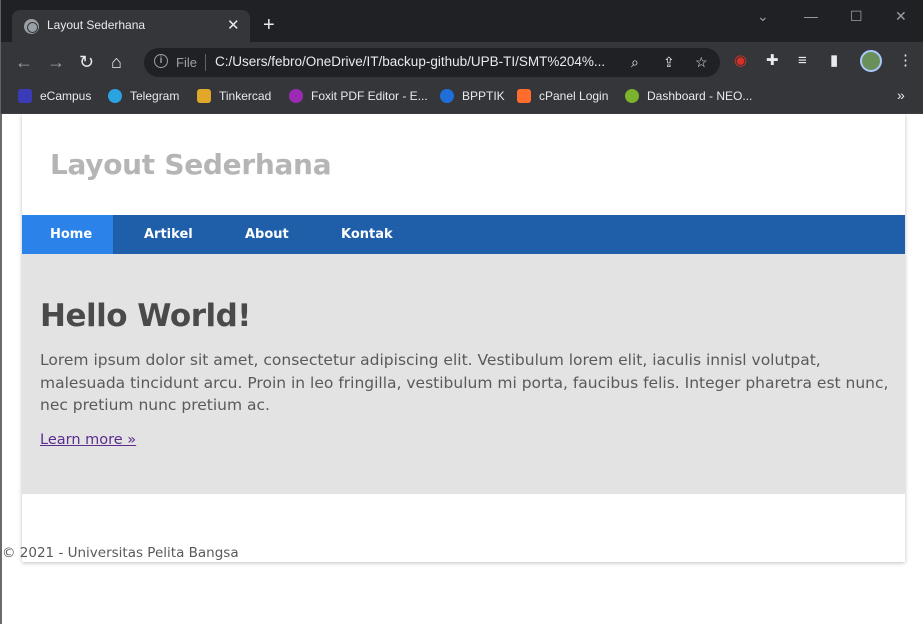 Image resolution: width=923 pixels, height=624 pixels. I want to click on nav-kontak: Kontak, so click(367, 234).